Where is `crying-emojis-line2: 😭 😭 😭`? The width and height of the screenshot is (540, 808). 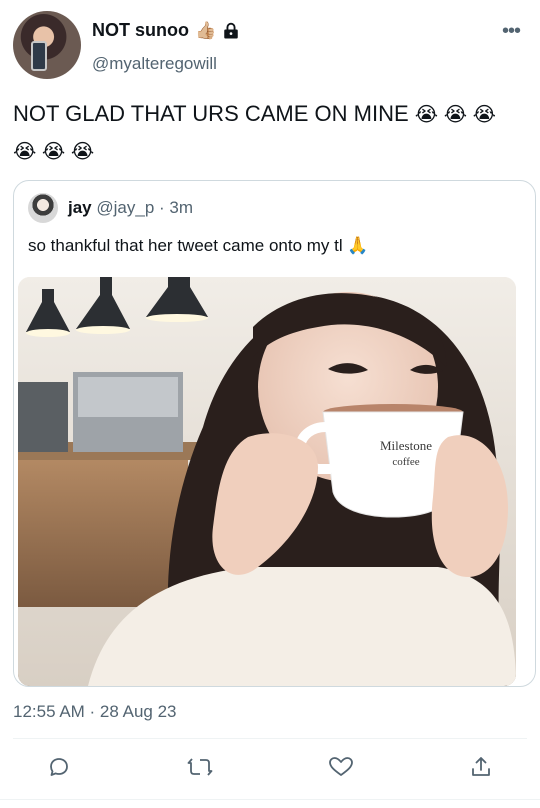
crying-emojis-line2: 😭 😭 😭 is located at coordinates (54, 152).